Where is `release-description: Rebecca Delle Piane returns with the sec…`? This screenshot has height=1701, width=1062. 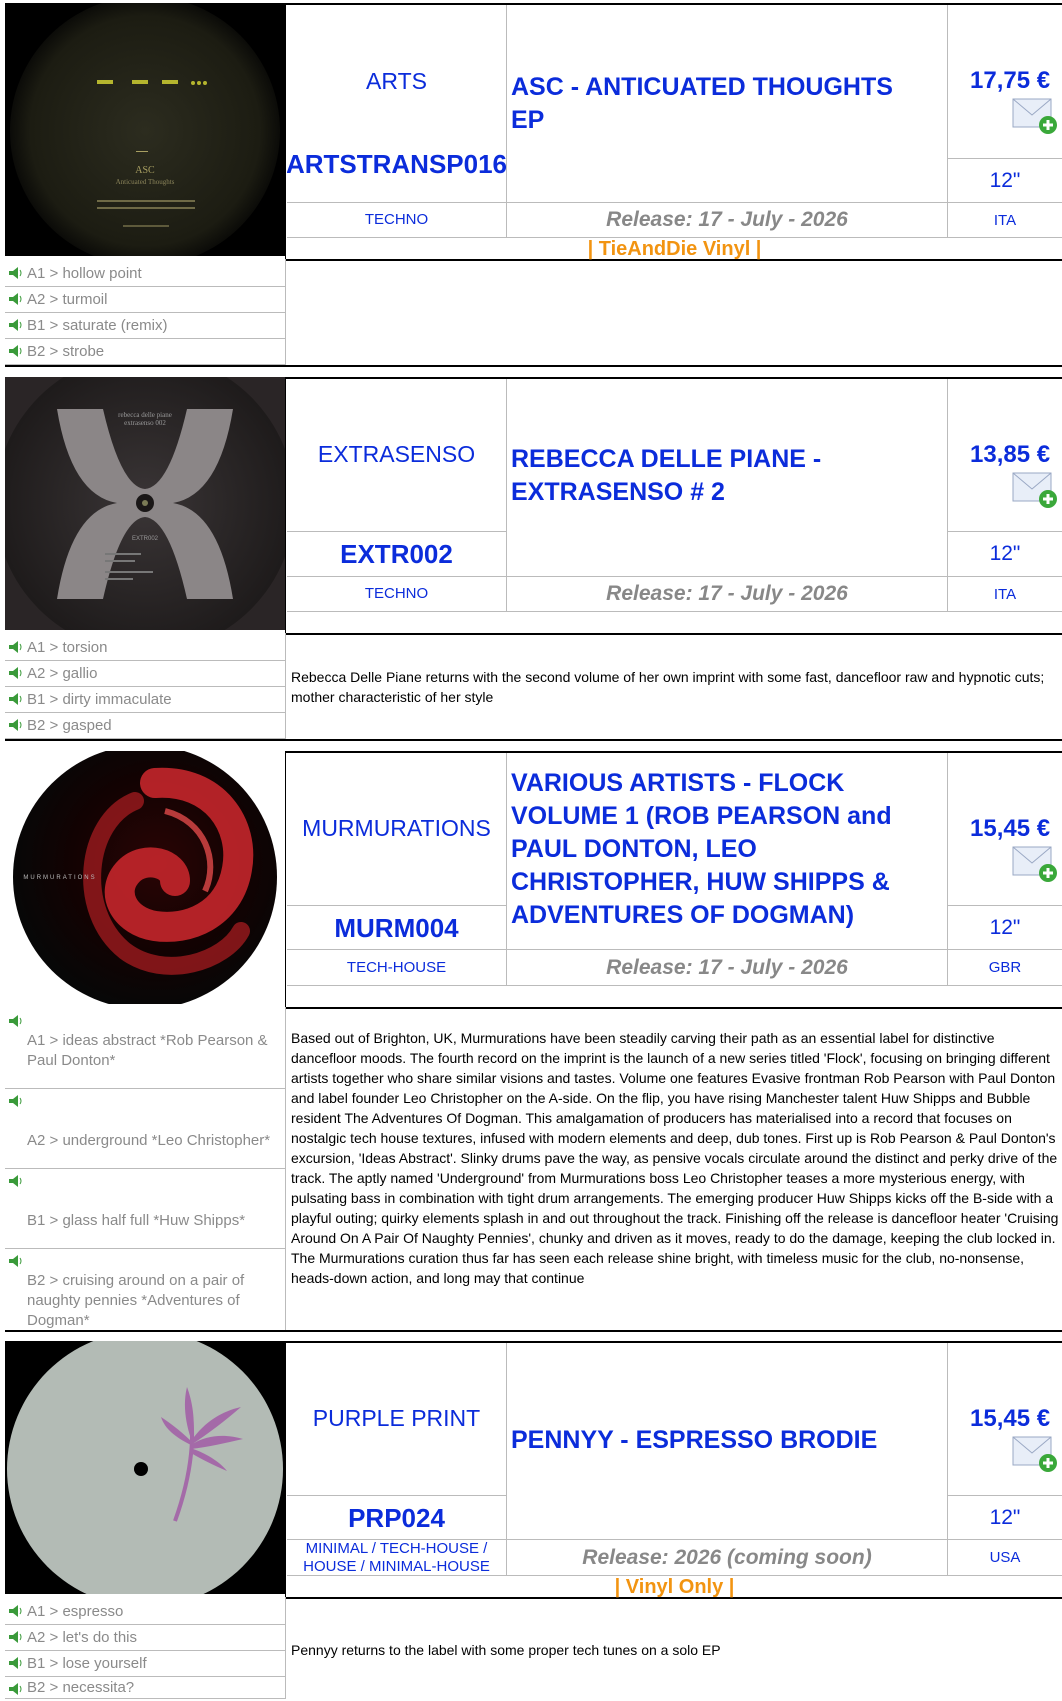 release-description: Rebecca Delle Piane returns with the sec… is located at coordinates (668, 687).